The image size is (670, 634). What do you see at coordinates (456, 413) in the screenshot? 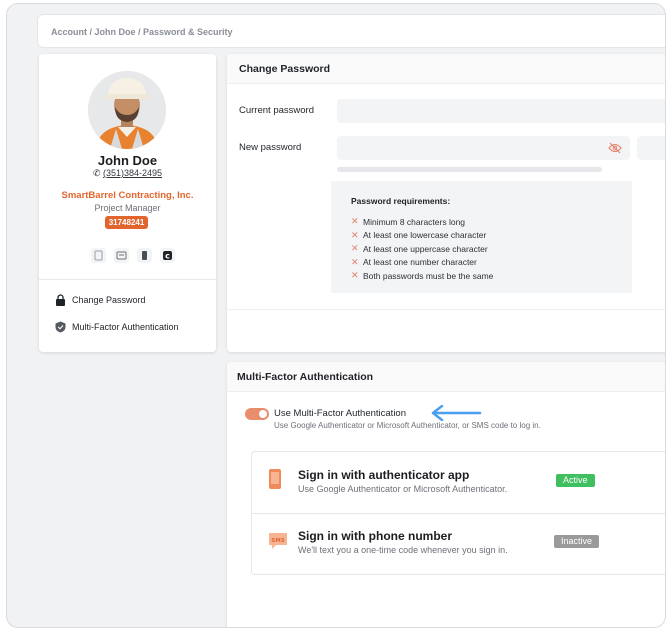
I see `arrow-left-icon` at bounding box center [456, 413].